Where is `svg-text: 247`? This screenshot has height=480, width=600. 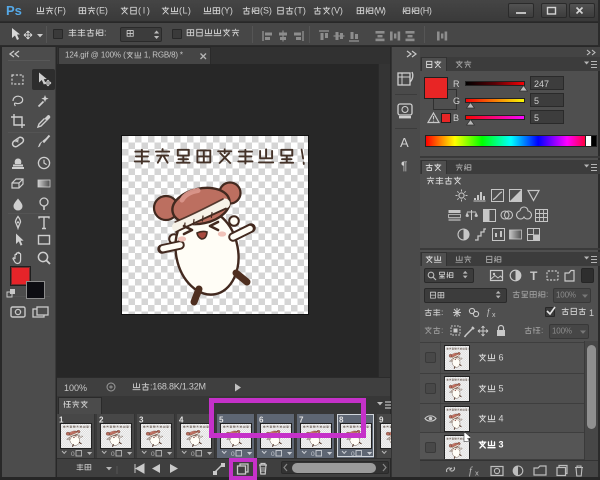
svg-text: 247 is located at coordinates (541, 84).